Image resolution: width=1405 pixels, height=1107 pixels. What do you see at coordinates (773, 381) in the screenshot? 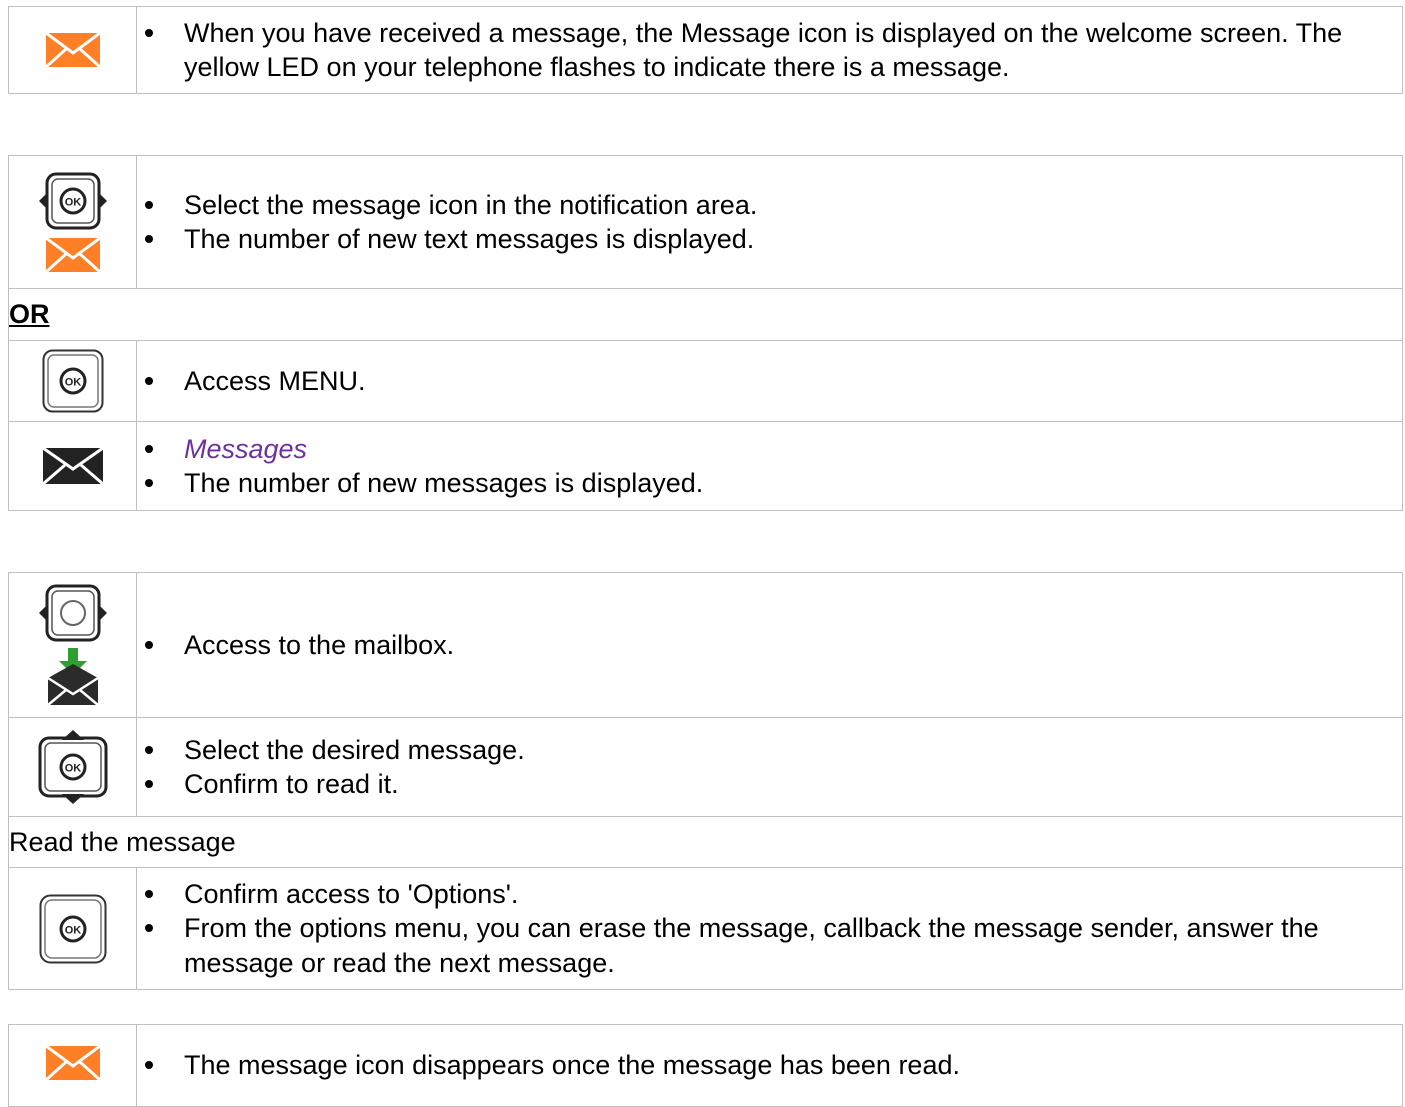
I see `list-item: Access MENU.` at bounding box center [773, 381].